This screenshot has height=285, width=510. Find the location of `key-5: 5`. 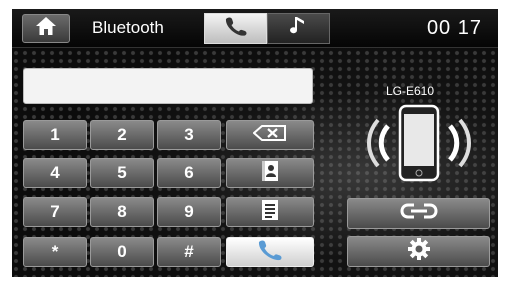

key-5: 5 is located at coordinates (122, 173).